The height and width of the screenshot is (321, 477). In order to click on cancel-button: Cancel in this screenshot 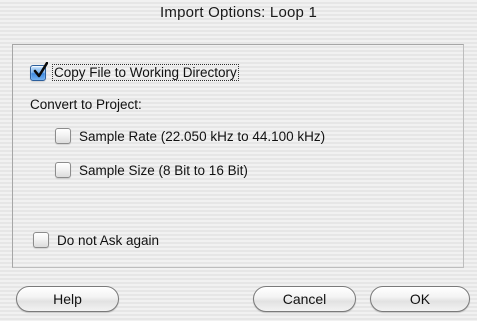, I will do `click(304, 299)`.